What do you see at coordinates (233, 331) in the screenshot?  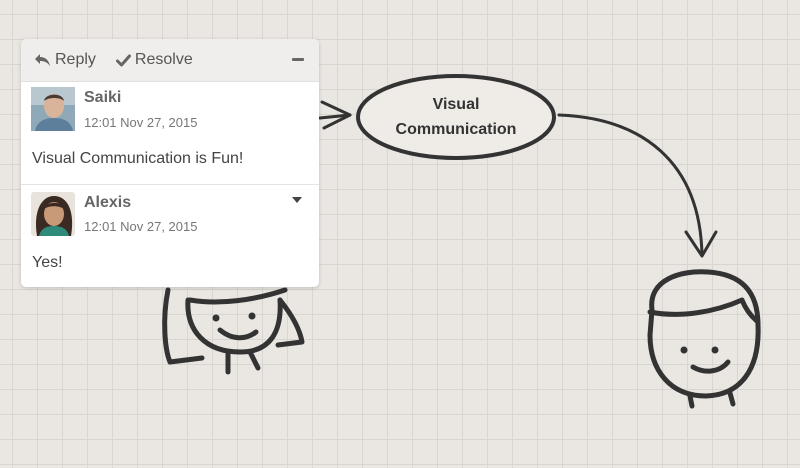 I see `girl-sketch` at bounding box center [233, 331].